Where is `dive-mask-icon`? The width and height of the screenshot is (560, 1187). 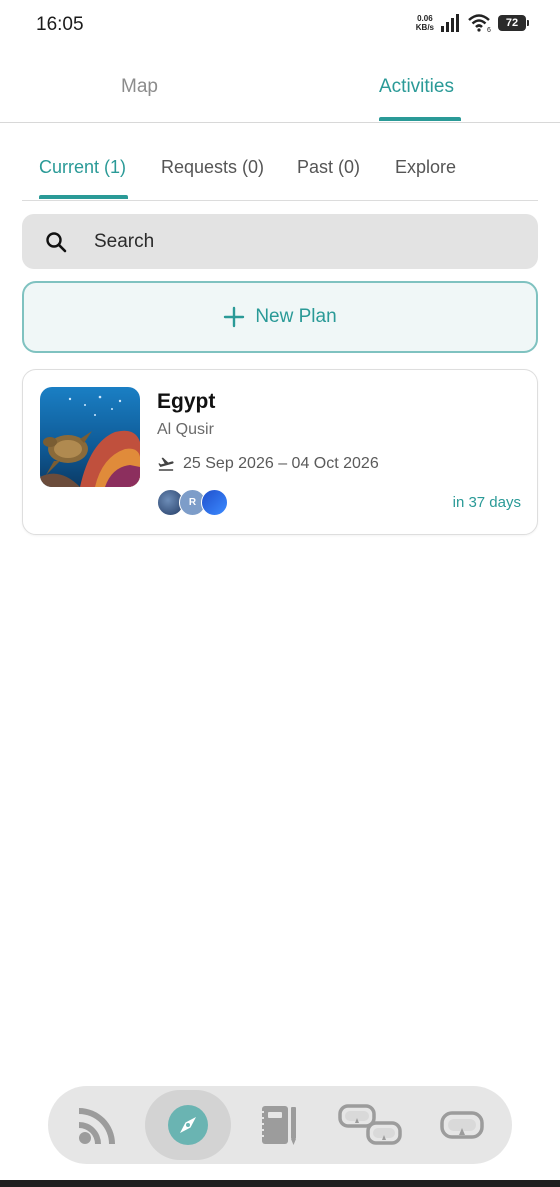
dive-mask-icon is located at coordinates (462, 1125).